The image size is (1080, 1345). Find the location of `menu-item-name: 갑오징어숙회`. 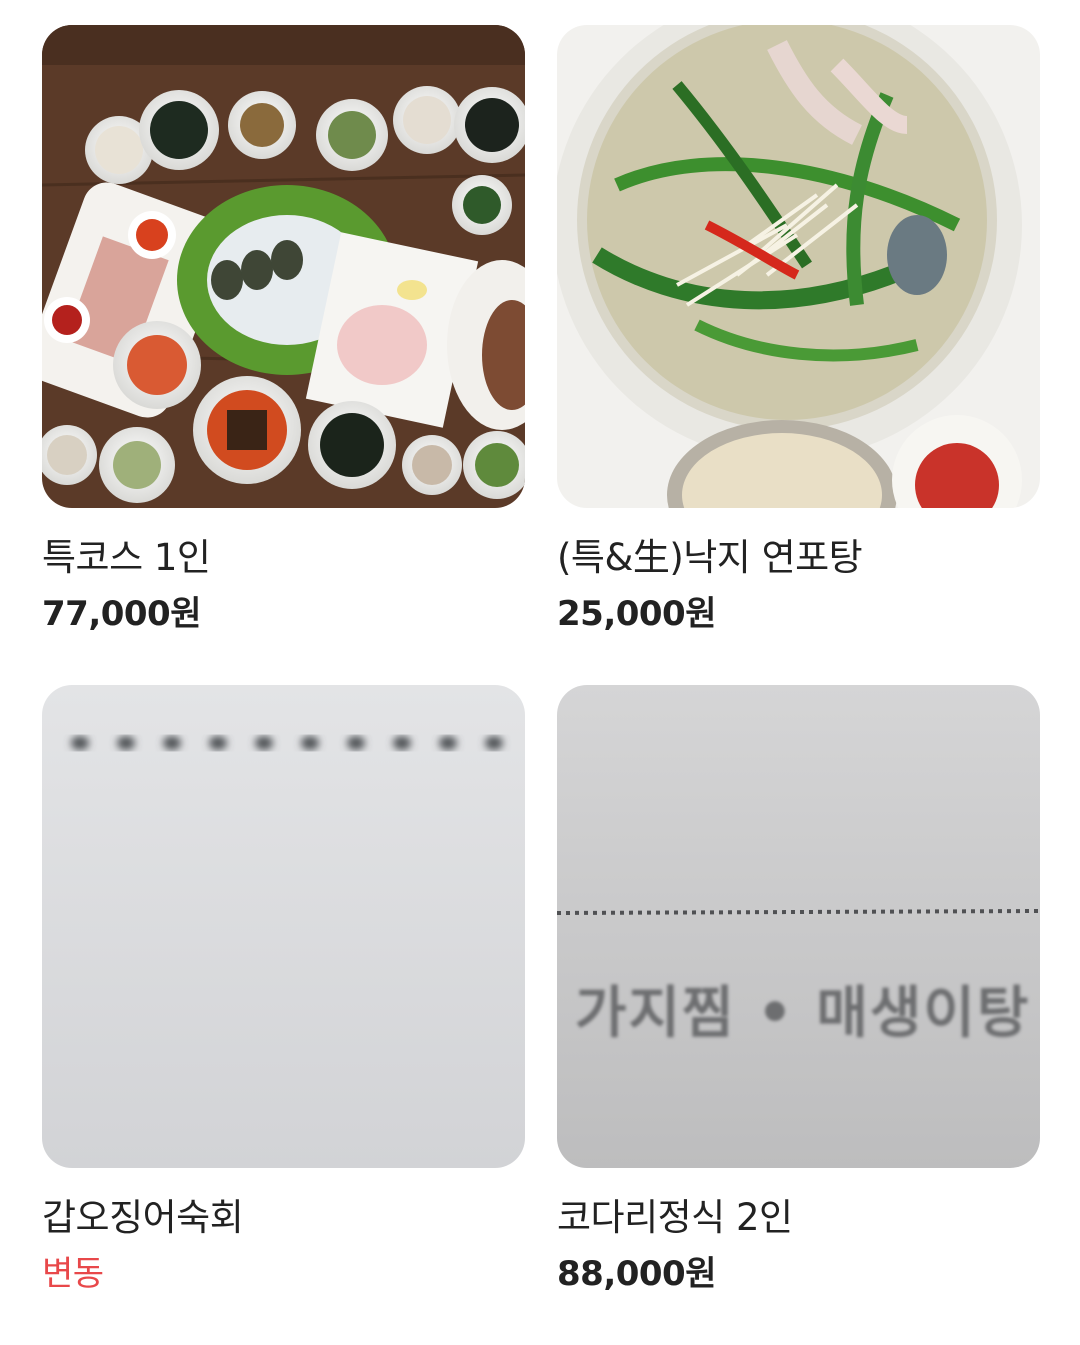

menu-item-name: 갑오징어숙회 is located at coordinates (143, 1217).